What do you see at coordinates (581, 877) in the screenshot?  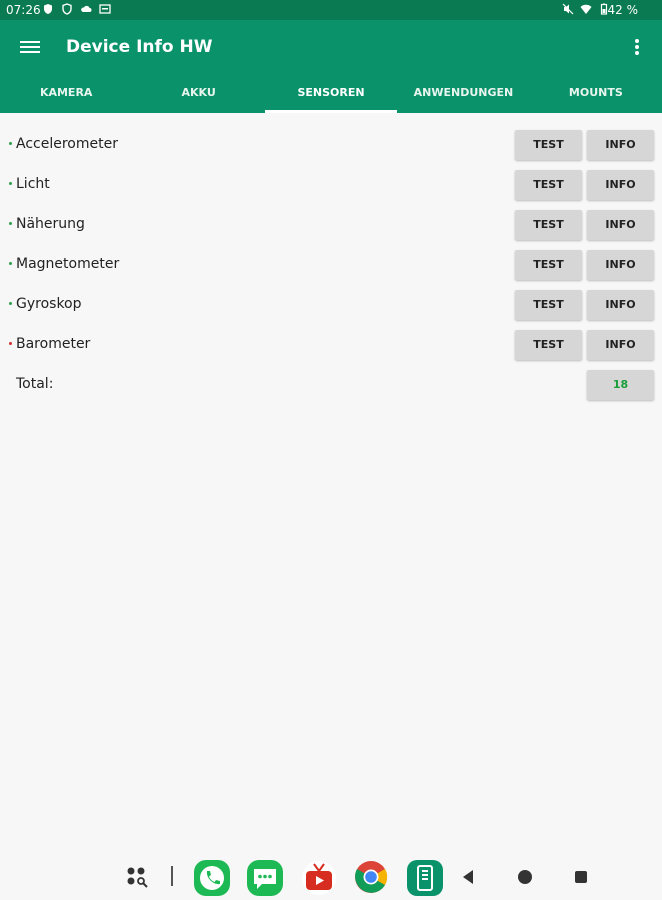 I see `recents-icon` at bounding box center [581, 877].